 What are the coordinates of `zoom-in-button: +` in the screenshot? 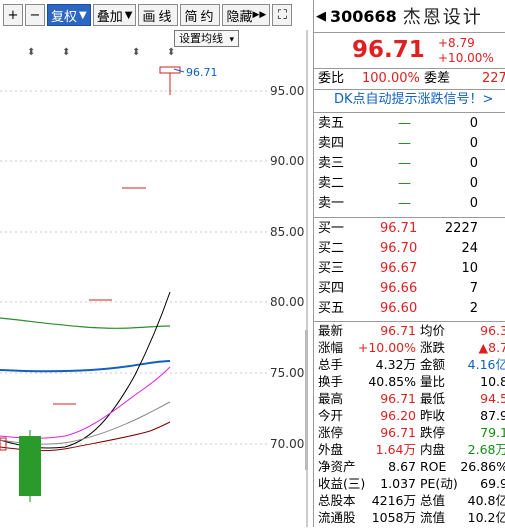 It's located at (13, 15).